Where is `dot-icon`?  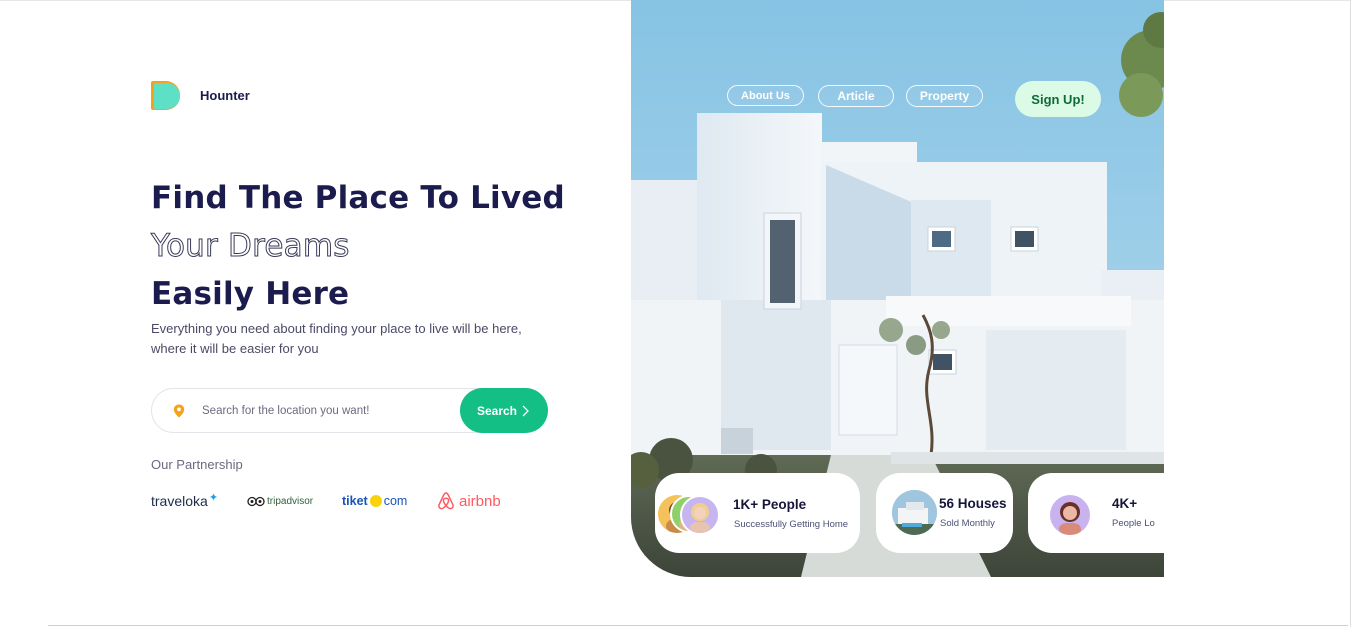
dot-icon is located at coordinates (375, 501).